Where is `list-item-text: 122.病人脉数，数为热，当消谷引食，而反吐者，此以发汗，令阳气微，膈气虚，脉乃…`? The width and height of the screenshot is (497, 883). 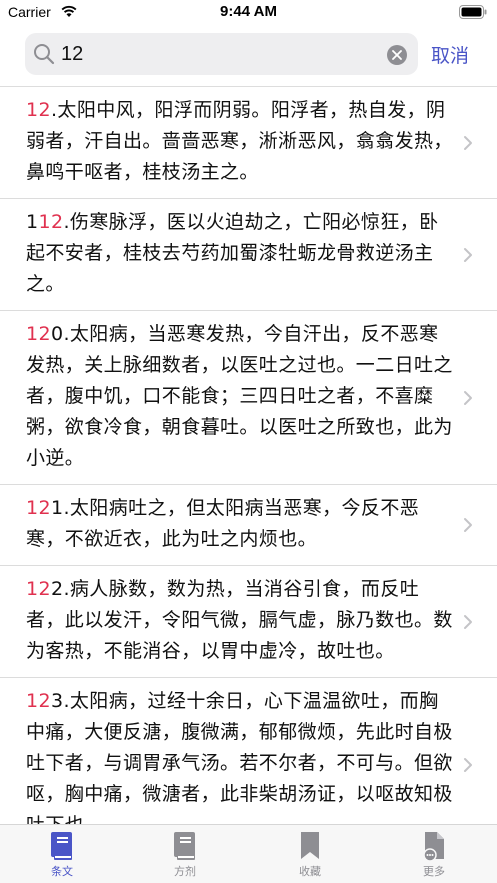
list-item-text: 122.病人脉数，数为热，当消谷引食，而反吐者，此以发汗，令阳气微，膈气虚，脉乃… is located at coordinates (239, 620).